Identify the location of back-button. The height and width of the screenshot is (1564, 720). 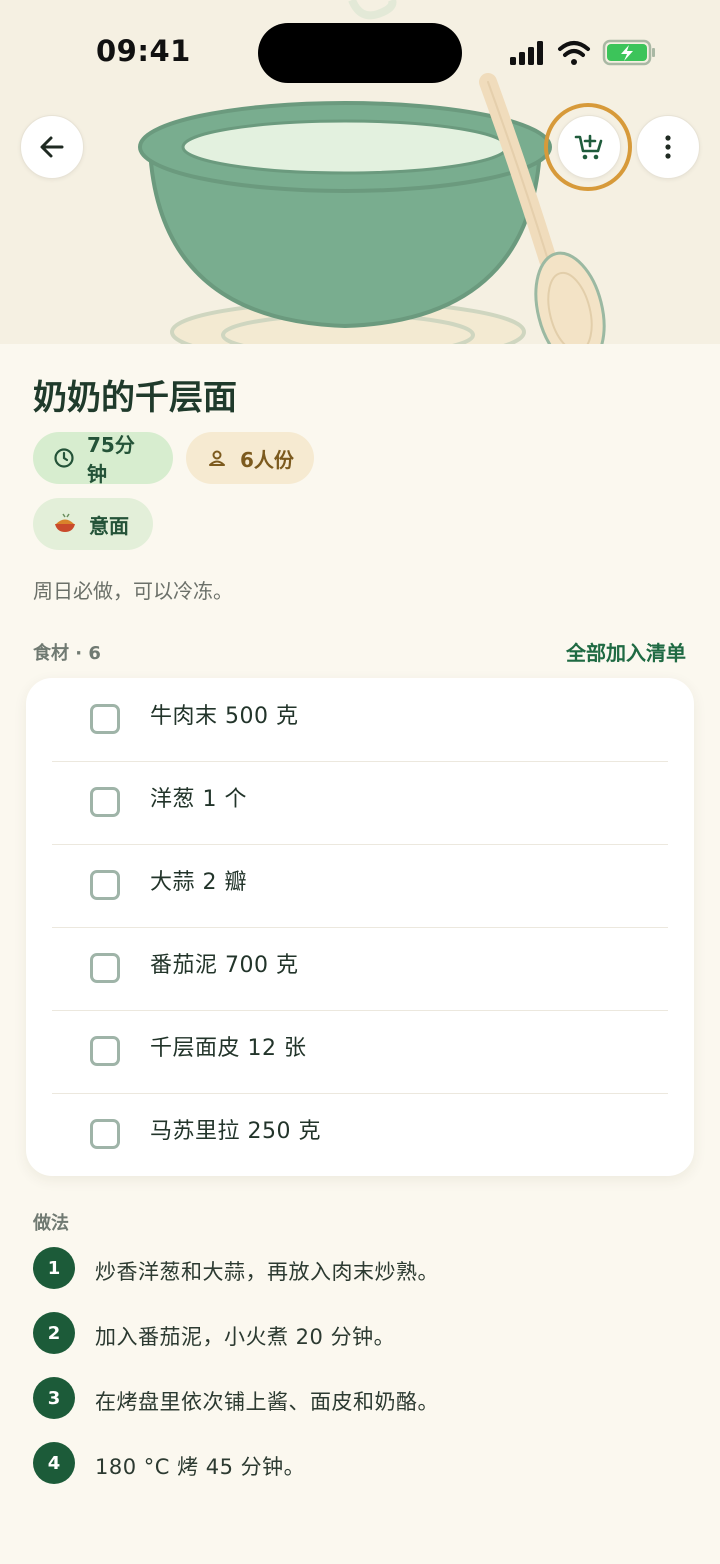
(52, 147).